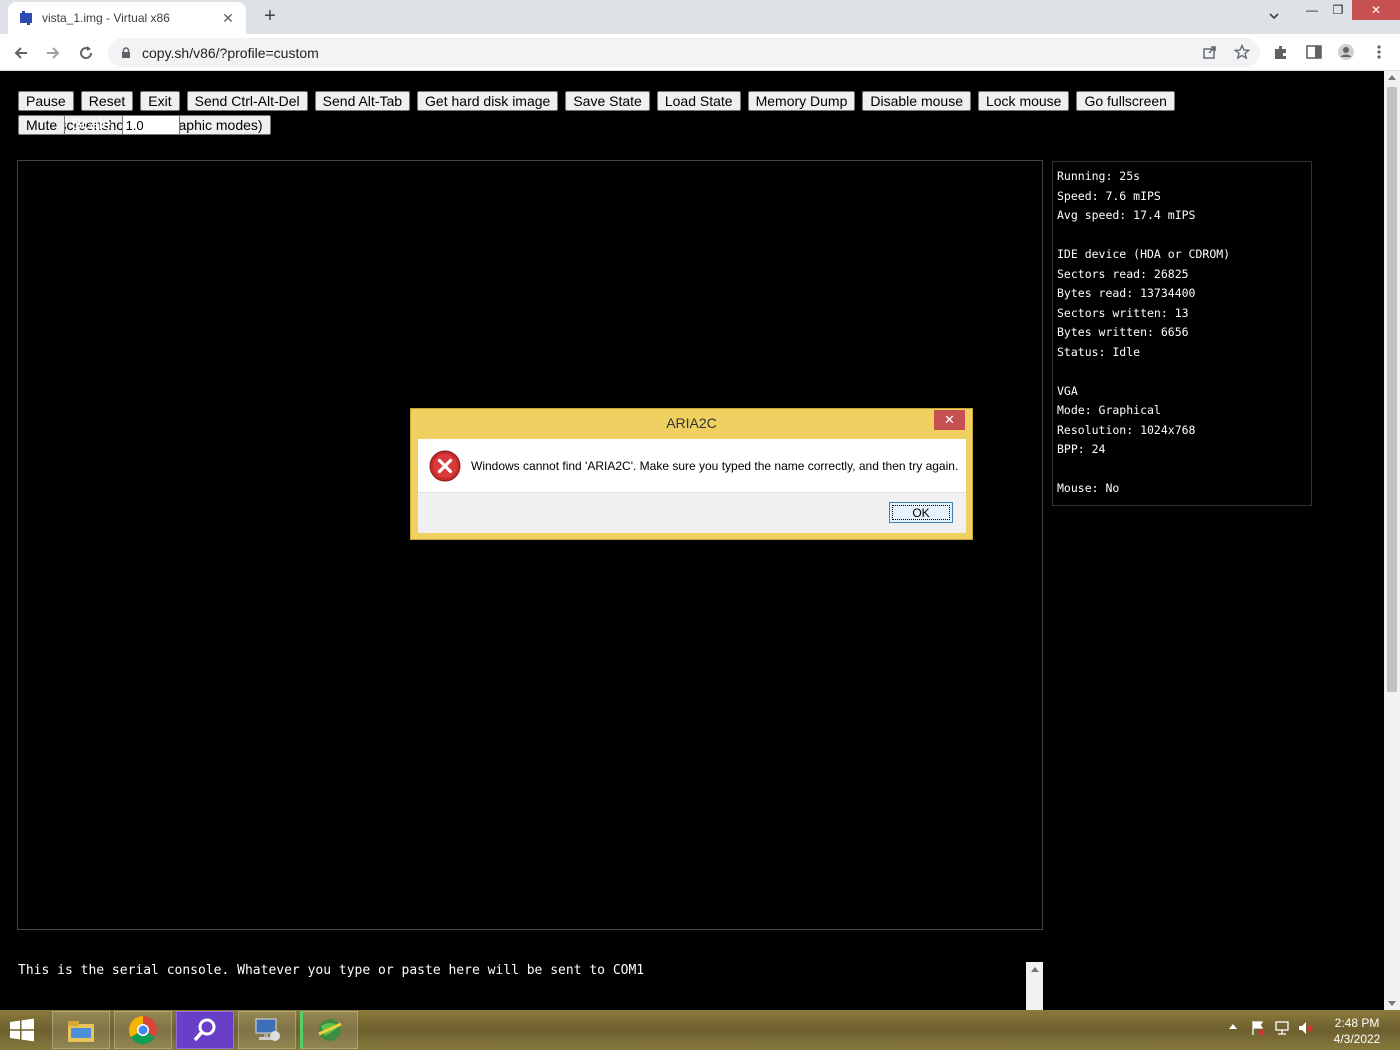 This screenshot has height=1050, width=1400. Describe the element at coordinates (1314, 52) in the screenshot. I see `side-panel-icon` at that location.